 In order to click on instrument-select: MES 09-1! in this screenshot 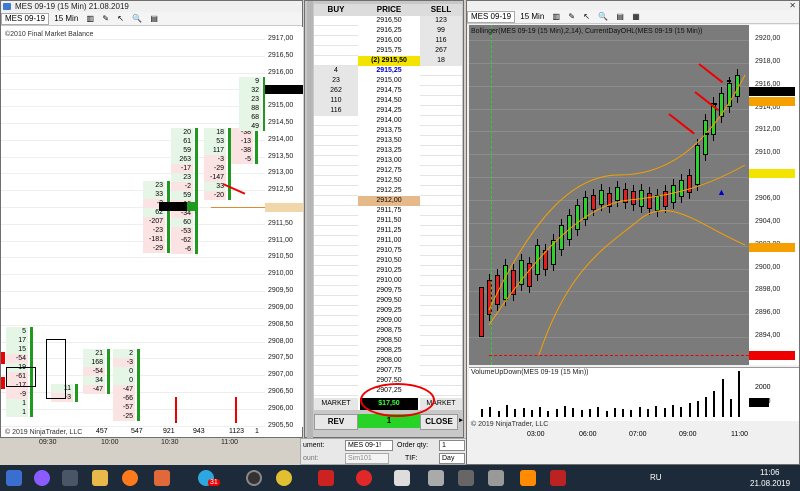, I will do `click(369, 445)`.